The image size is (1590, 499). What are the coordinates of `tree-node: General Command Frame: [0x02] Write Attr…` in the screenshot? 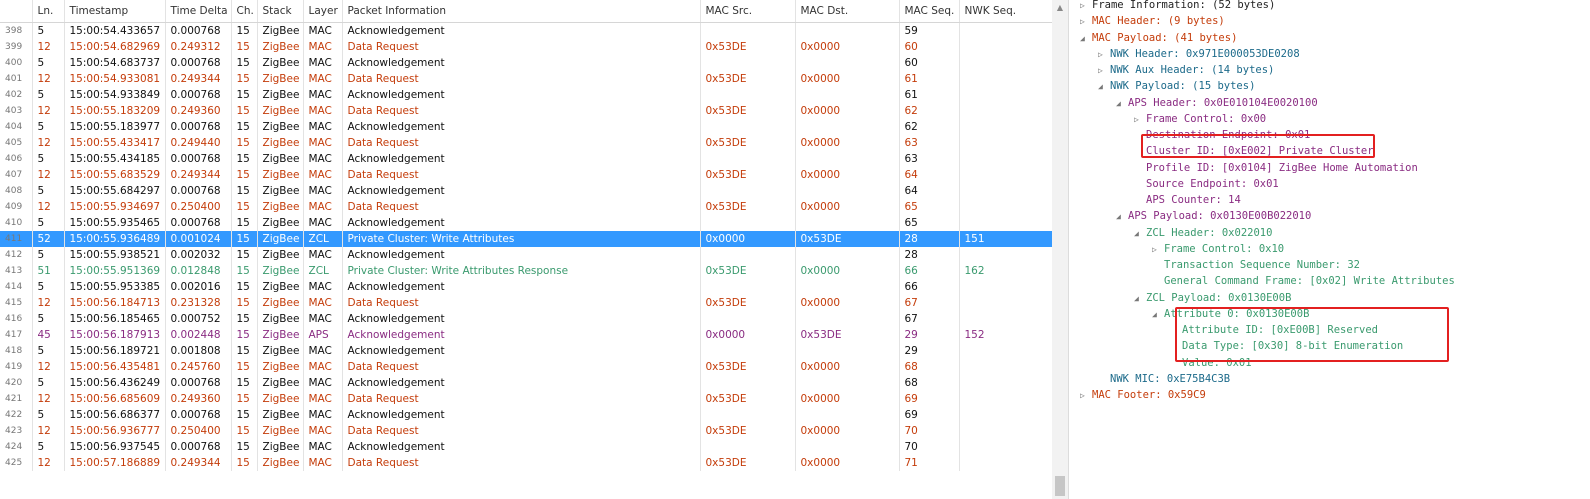 It's located at (1303, 281).